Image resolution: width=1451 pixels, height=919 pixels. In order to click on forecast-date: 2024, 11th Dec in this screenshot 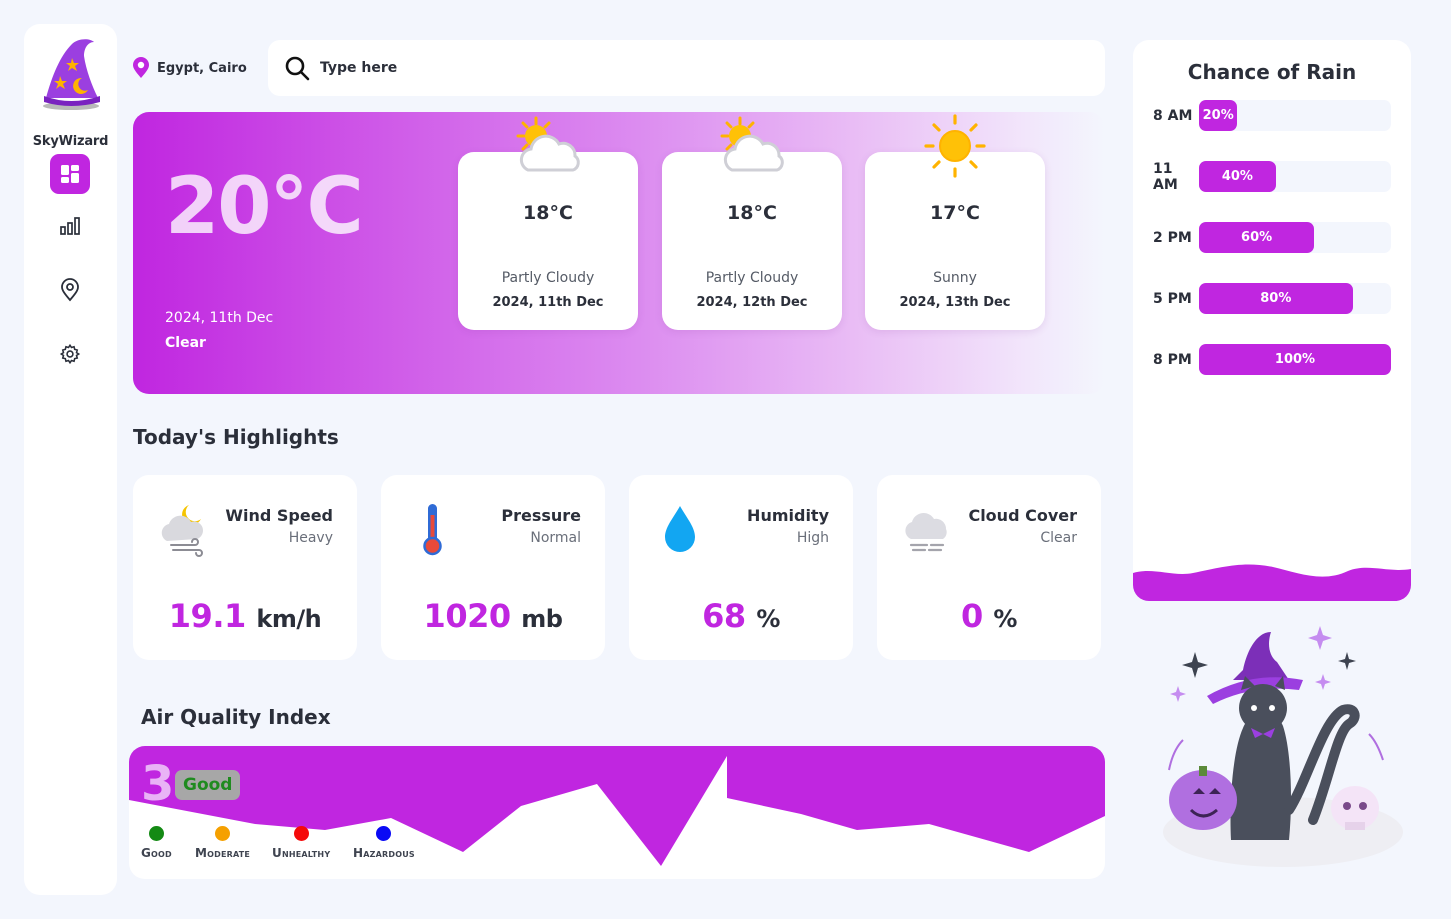, I will do `click(548, 302)`.